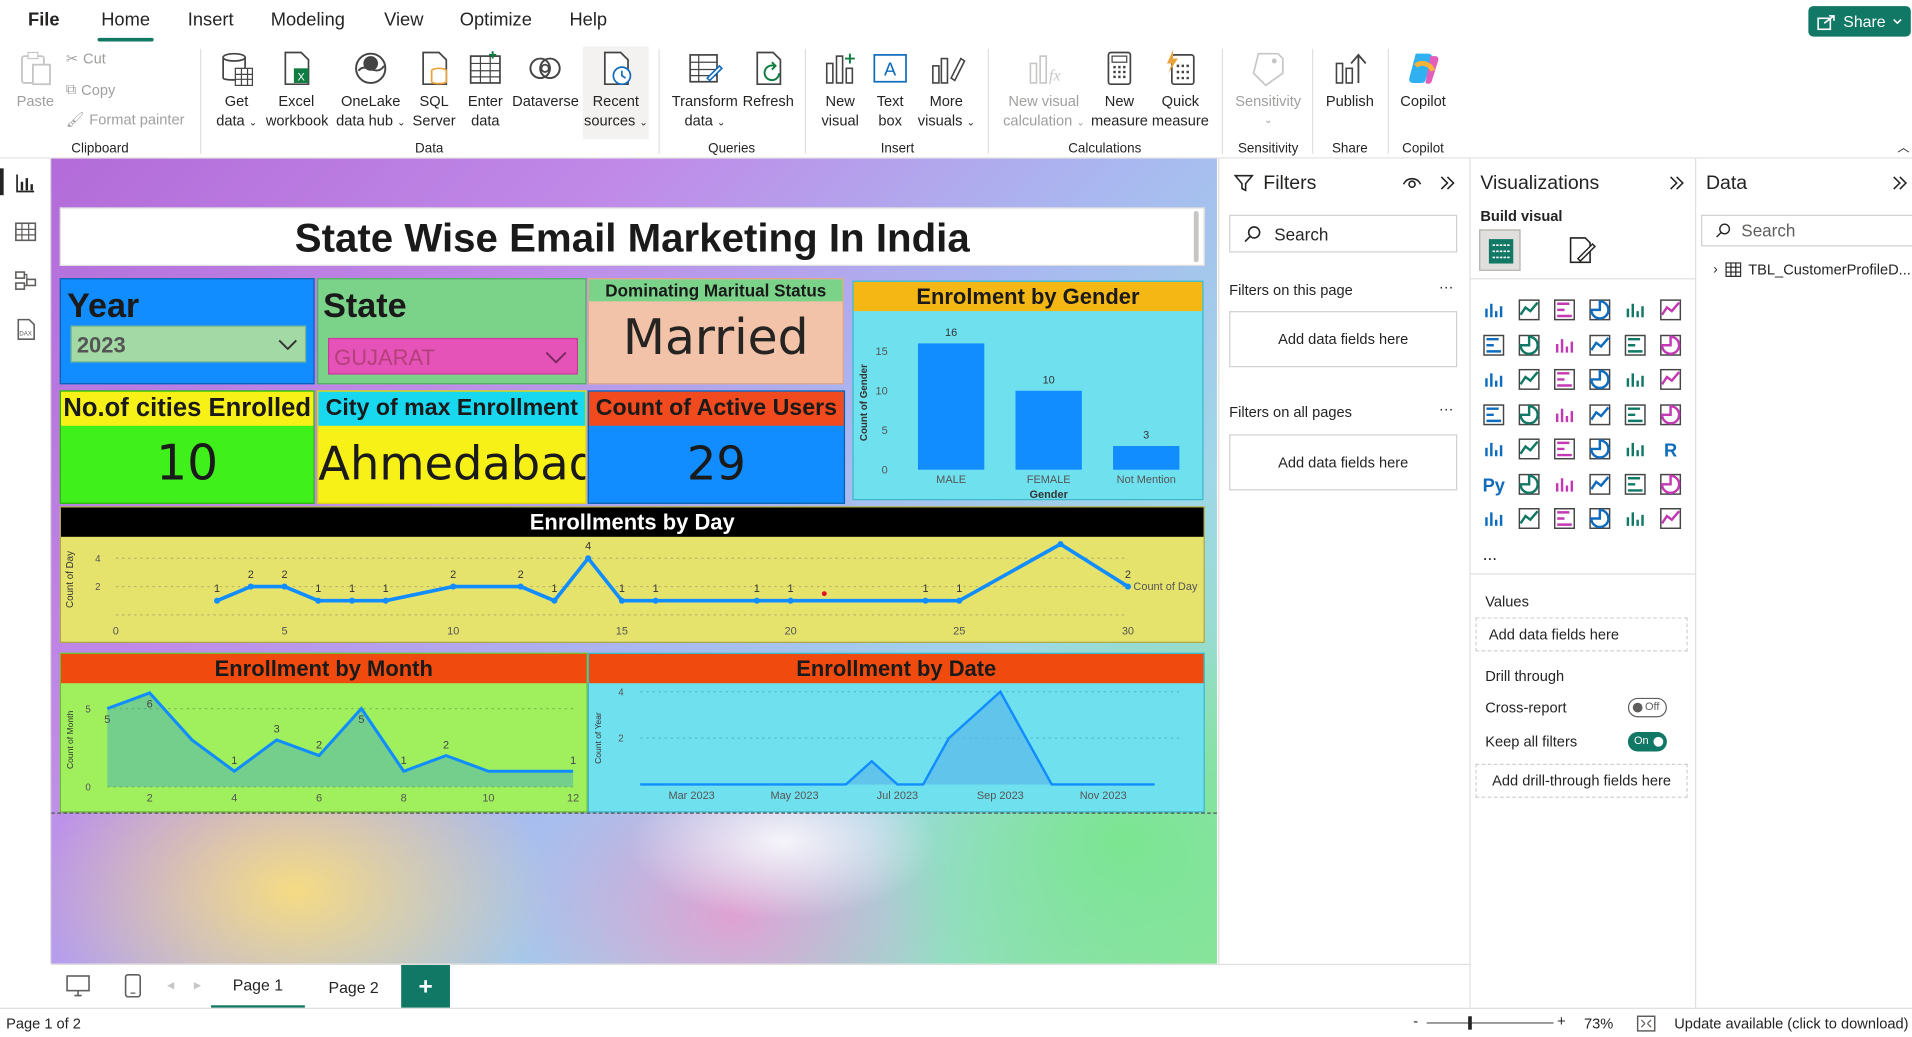 This screenshot has width=1912, height=1037. I want to click on python-visual-icon: Py, so click(1494, 484).